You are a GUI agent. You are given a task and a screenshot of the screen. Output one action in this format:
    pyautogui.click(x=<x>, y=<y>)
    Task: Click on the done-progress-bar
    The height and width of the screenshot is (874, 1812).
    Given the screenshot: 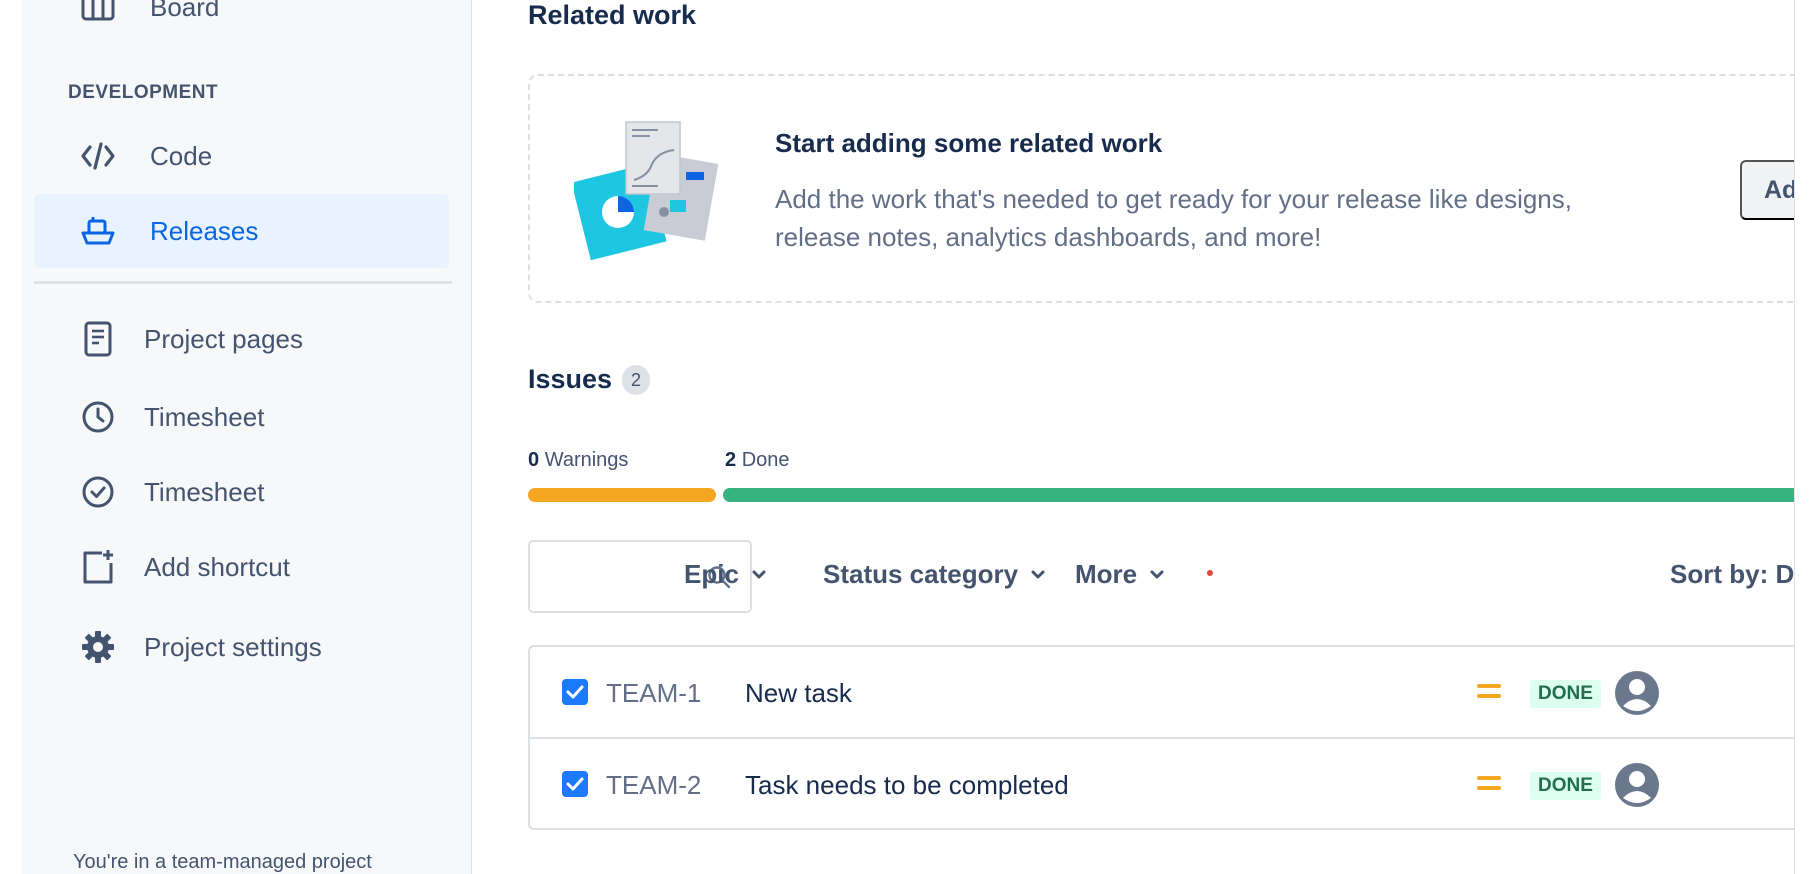 What is the action you would take?
    pyautogui.click(x=1258, y=495)
    